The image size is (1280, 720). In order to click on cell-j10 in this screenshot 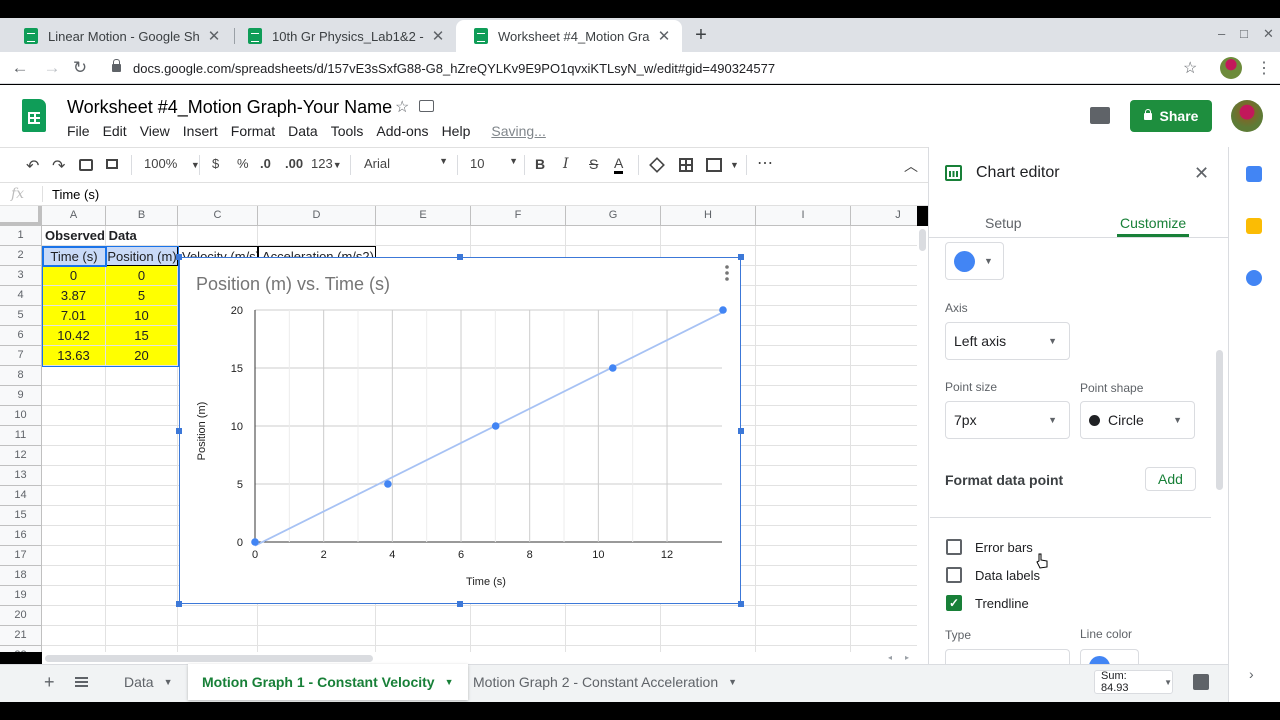, I will do `click(884, 416)`.